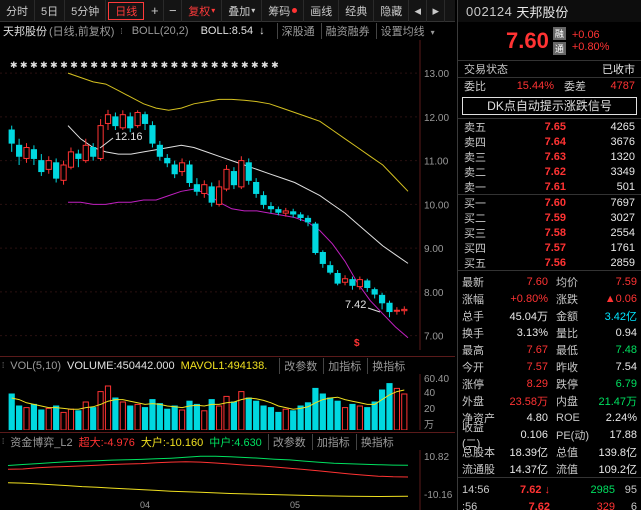 The image size is (641, 510). Describe the element at coordinates (436, 11) in the screenshot. I see `forward-arrow-icon: ▸` at that location.